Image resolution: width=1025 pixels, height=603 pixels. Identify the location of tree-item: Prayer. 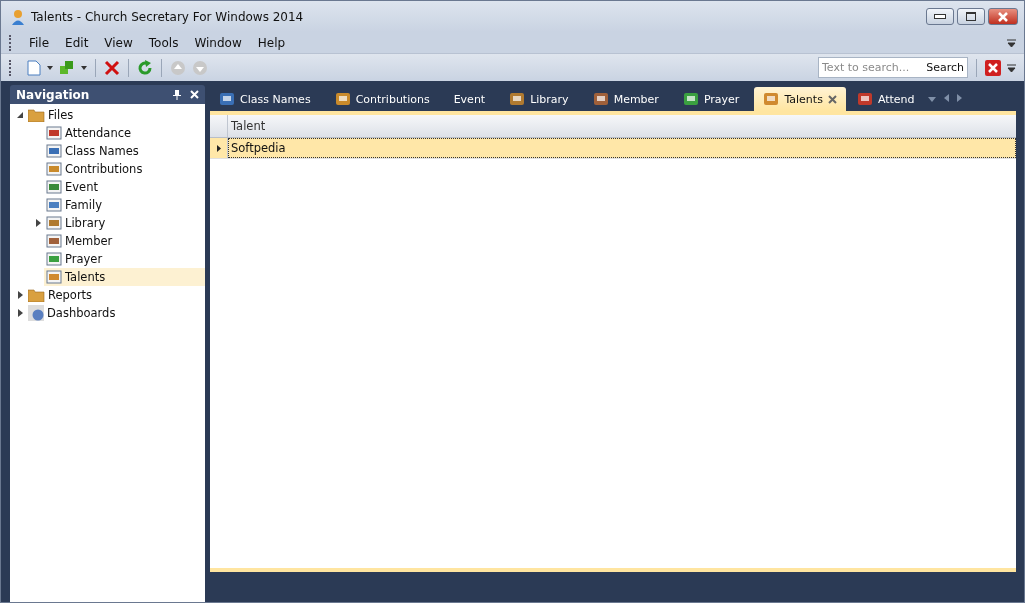
(107, 259).